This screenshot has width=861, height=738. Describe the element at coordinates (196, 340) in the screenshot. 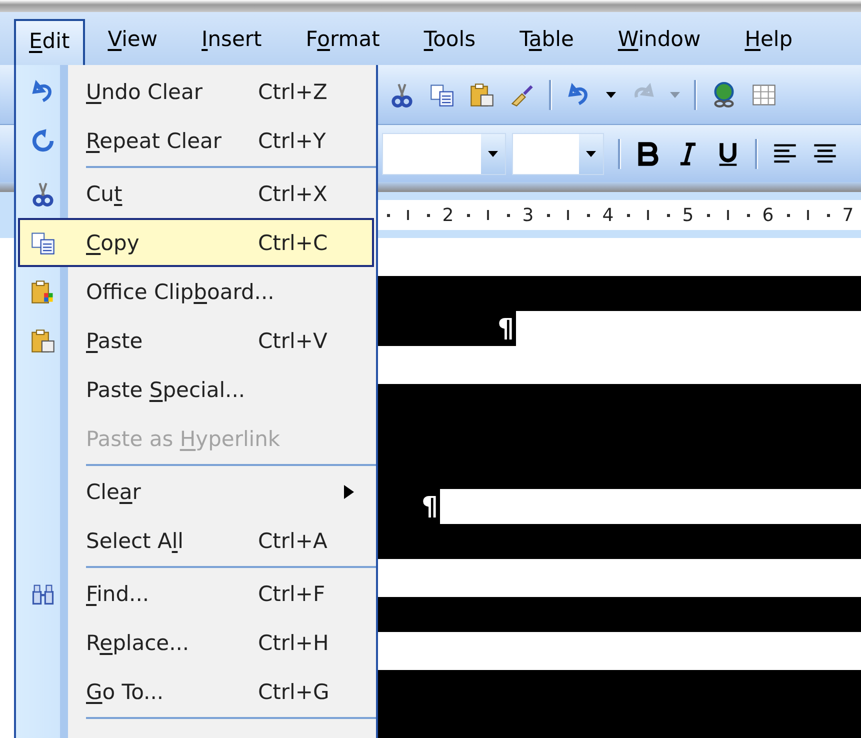

I see `menu-item: Paste Ctrl+V` at that location.